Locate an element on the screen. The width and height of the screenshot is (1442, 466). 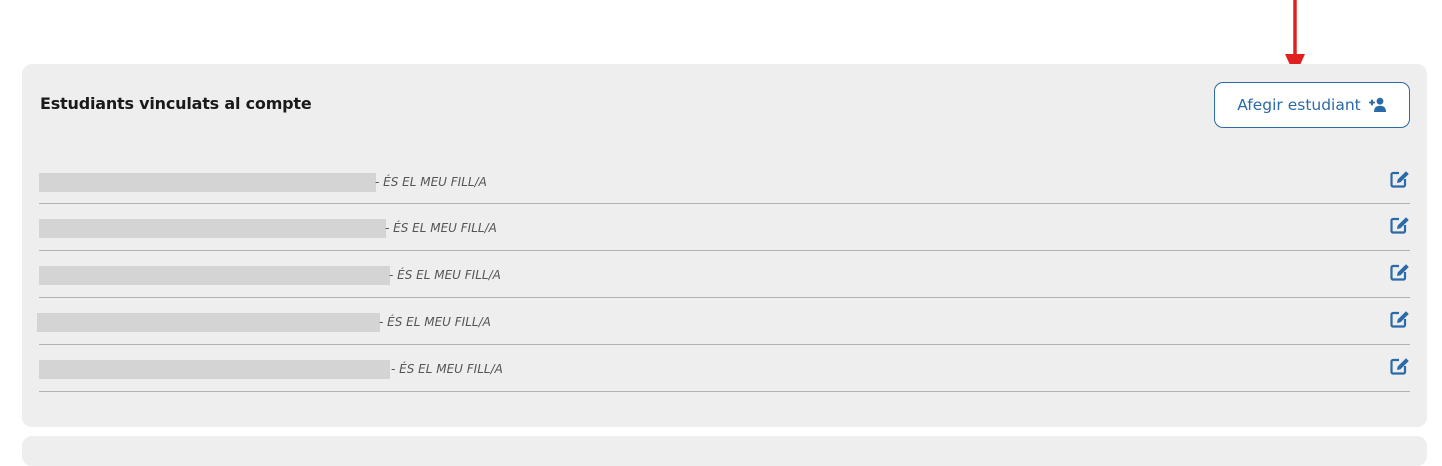
next-section-card is located at coordinates (724, 451).